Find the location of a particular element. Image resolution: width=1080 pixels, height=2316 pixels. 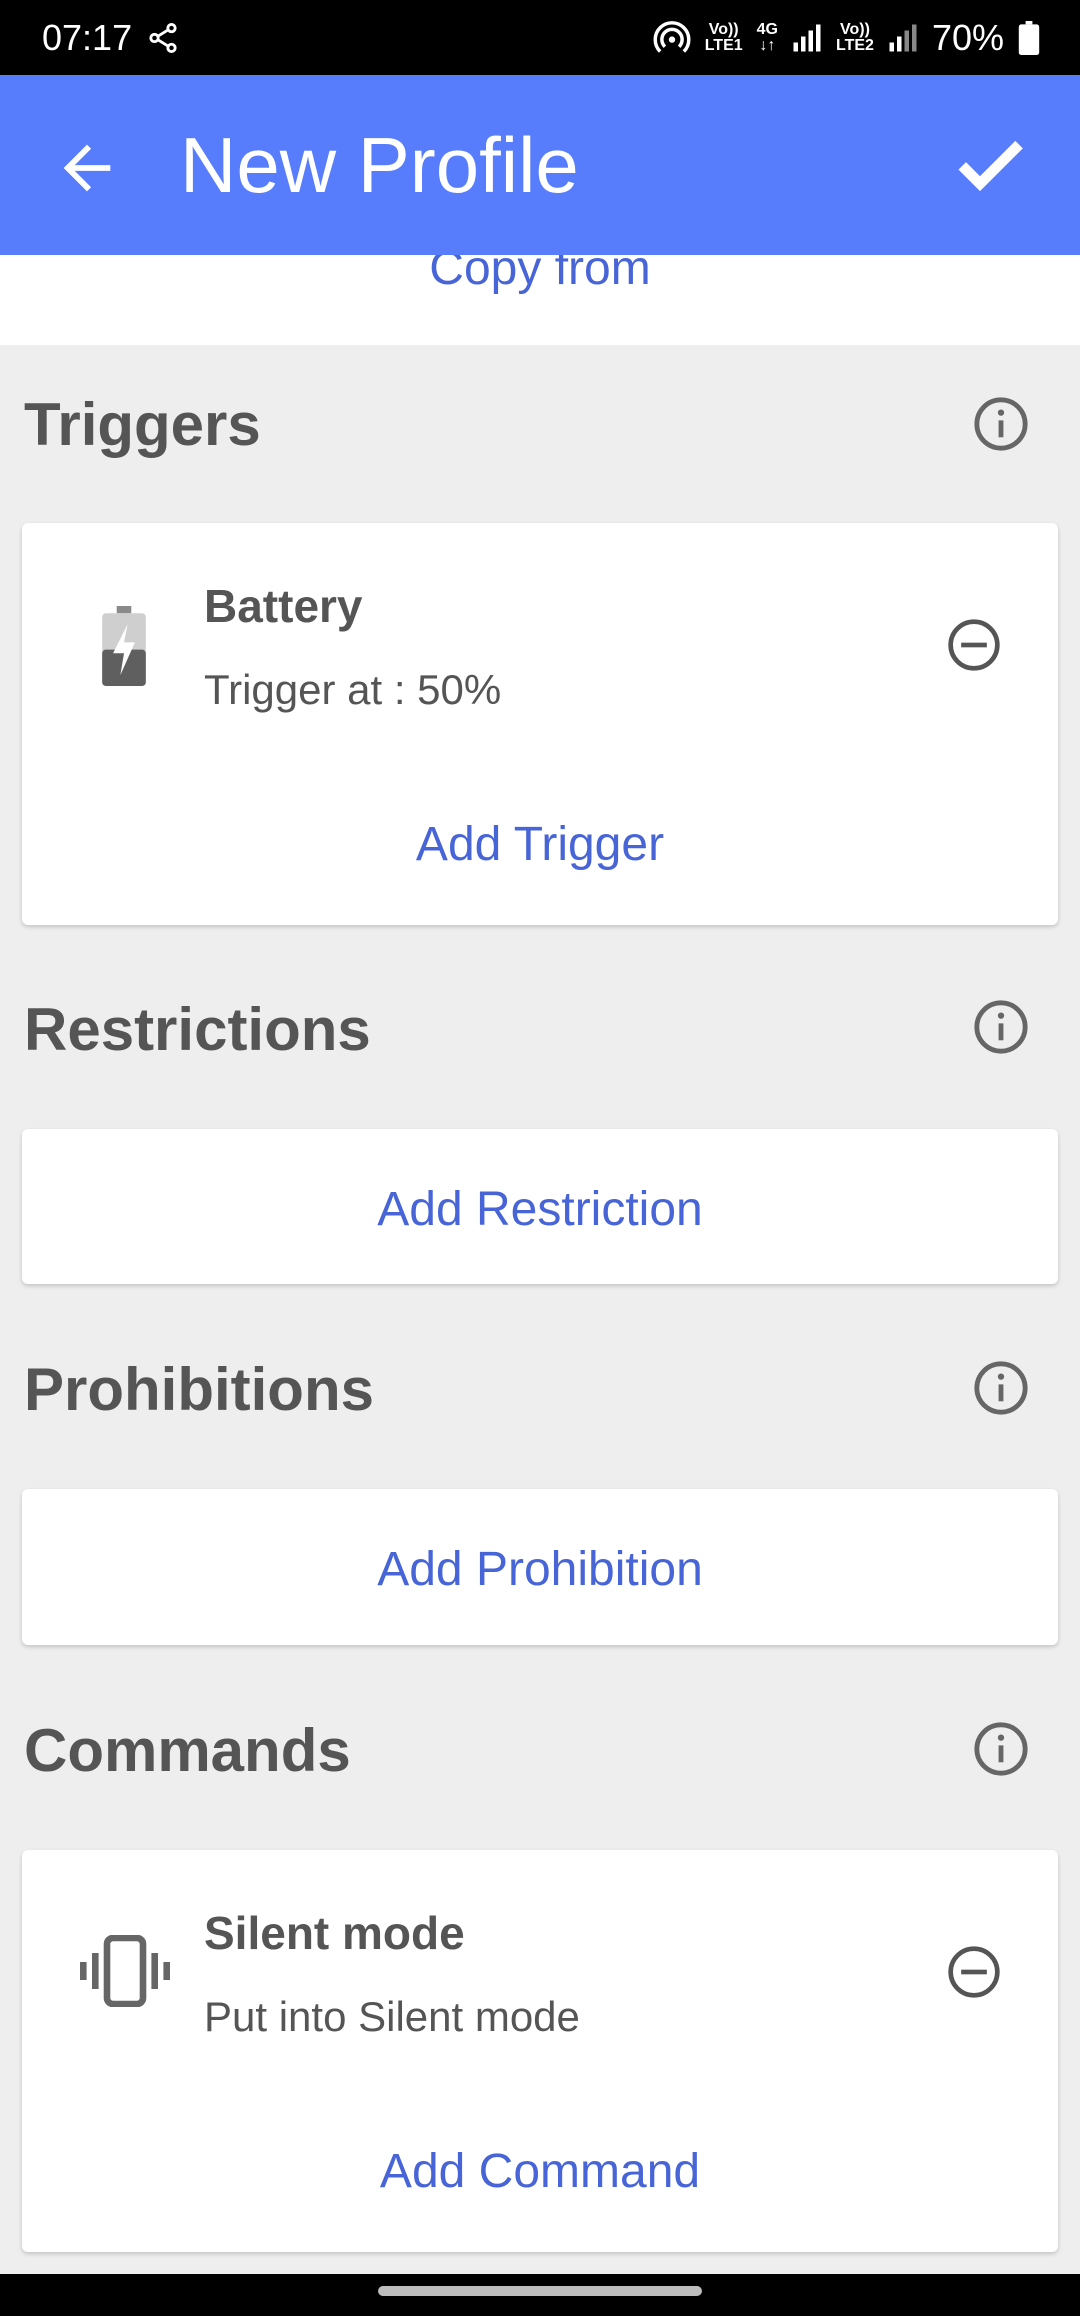

commands-info-icon is located at coordinates (1001, 1749).